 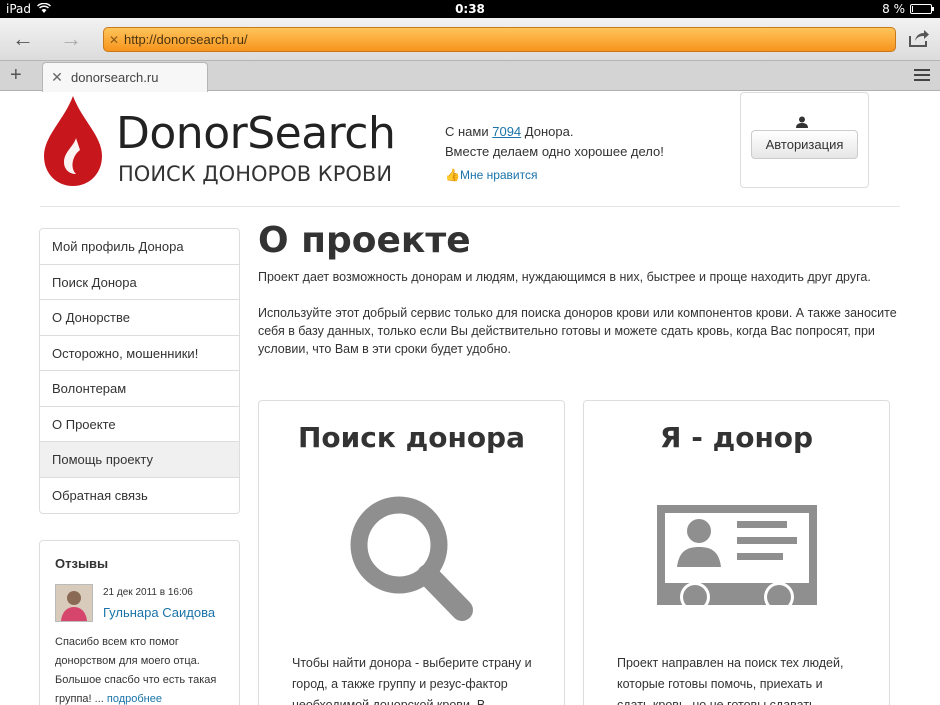 What do you see at coordinates (452, 175) in the screenshot?
I see `thumbs-up-icon: 👍` at bounding box center [452, 175].